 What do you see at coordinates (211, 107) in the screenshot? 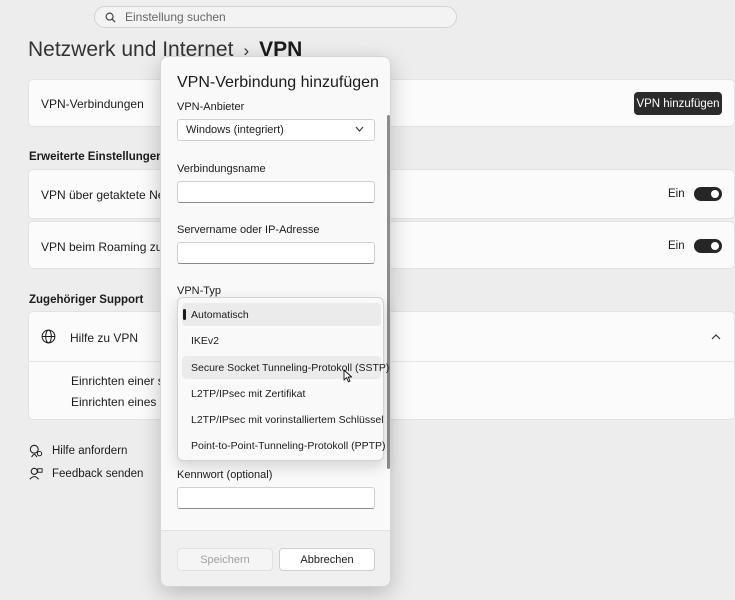
I see `provider-label: VPN-Anbieter` at bounding box center [211, 107].